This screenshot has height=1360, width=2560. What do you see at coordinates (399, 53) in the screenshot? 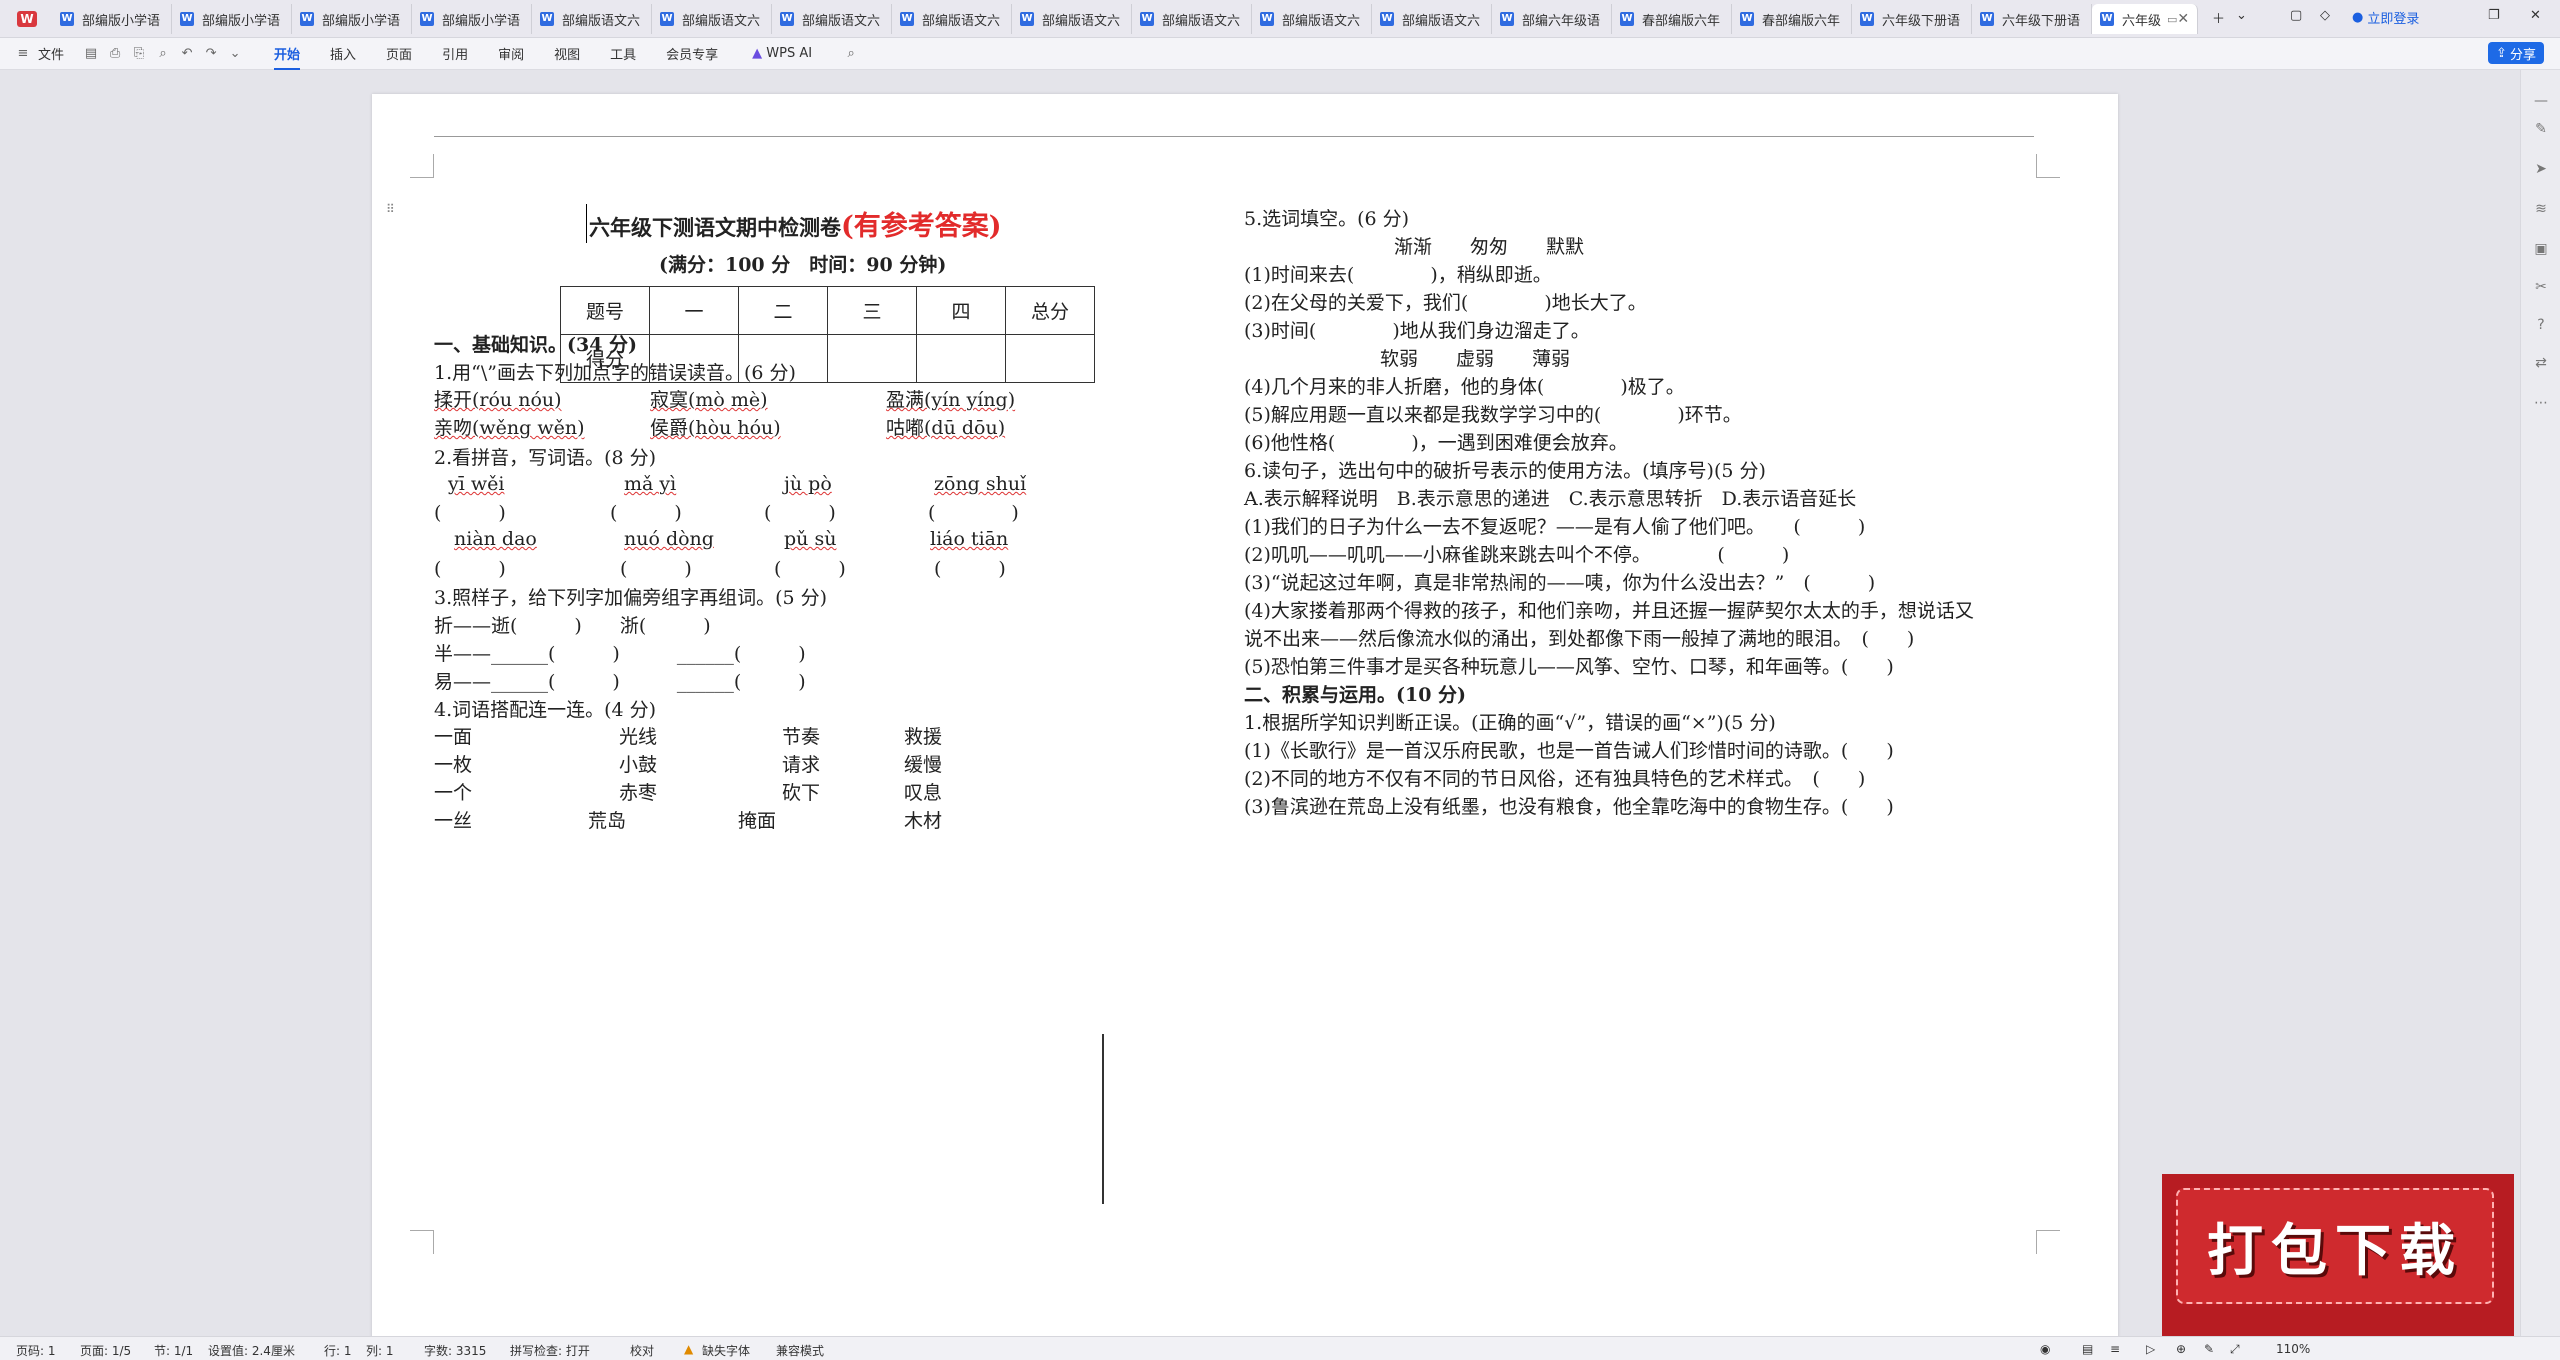
I see `menu-item: 页面` at bounding box center [399, 53].